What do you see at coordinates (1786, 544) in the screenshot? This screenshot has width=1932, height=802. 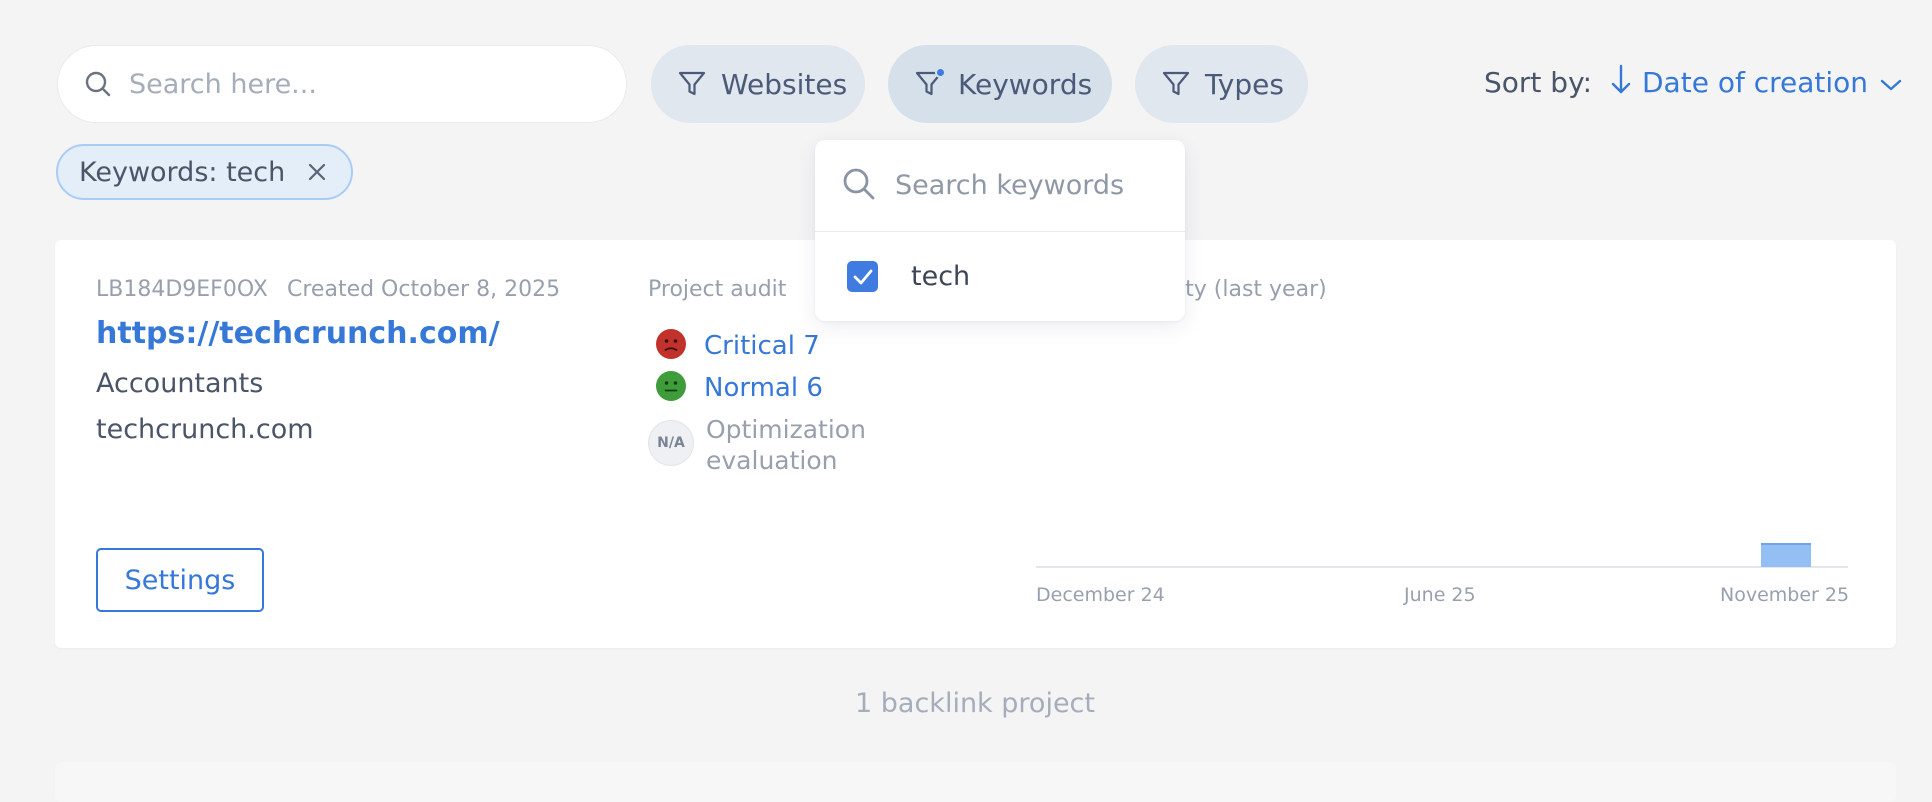 I see `activity-bar-cap` at bounding box center [1786, 544].